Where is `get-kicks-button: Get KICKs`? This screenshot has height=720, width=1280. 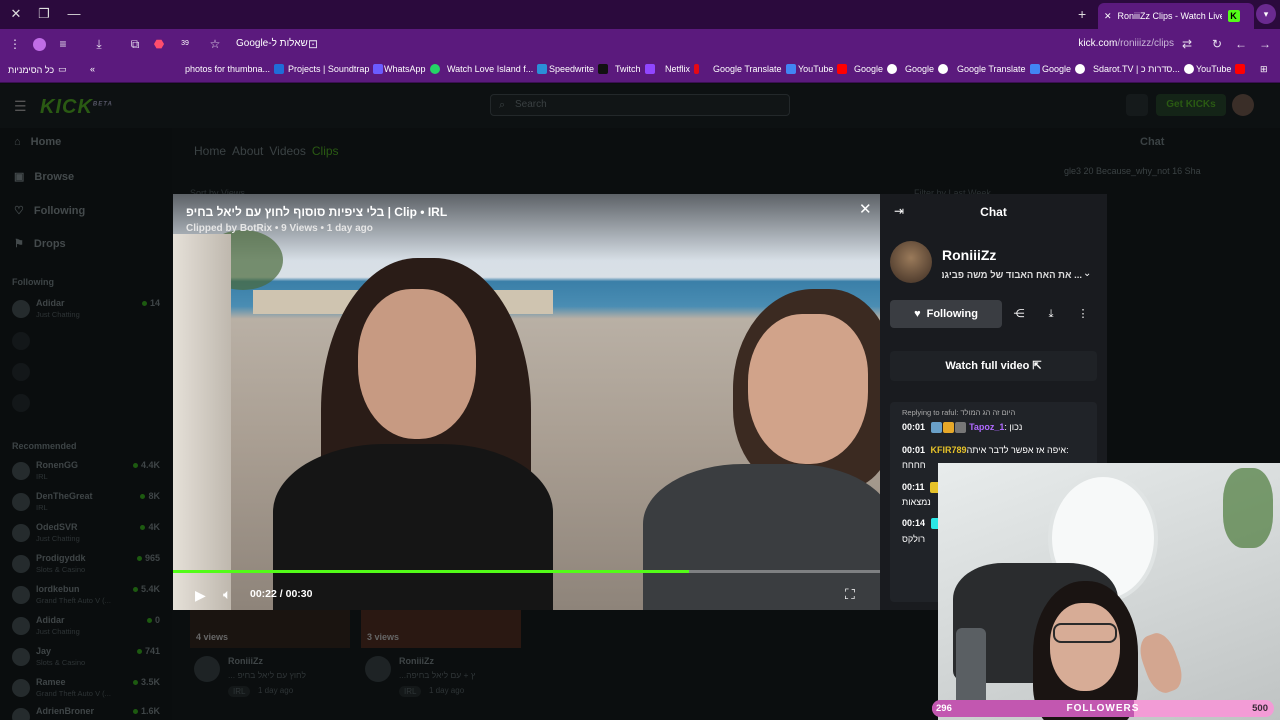
get-kicks-button: Get KICKs is located at coordinates (1191, 105).